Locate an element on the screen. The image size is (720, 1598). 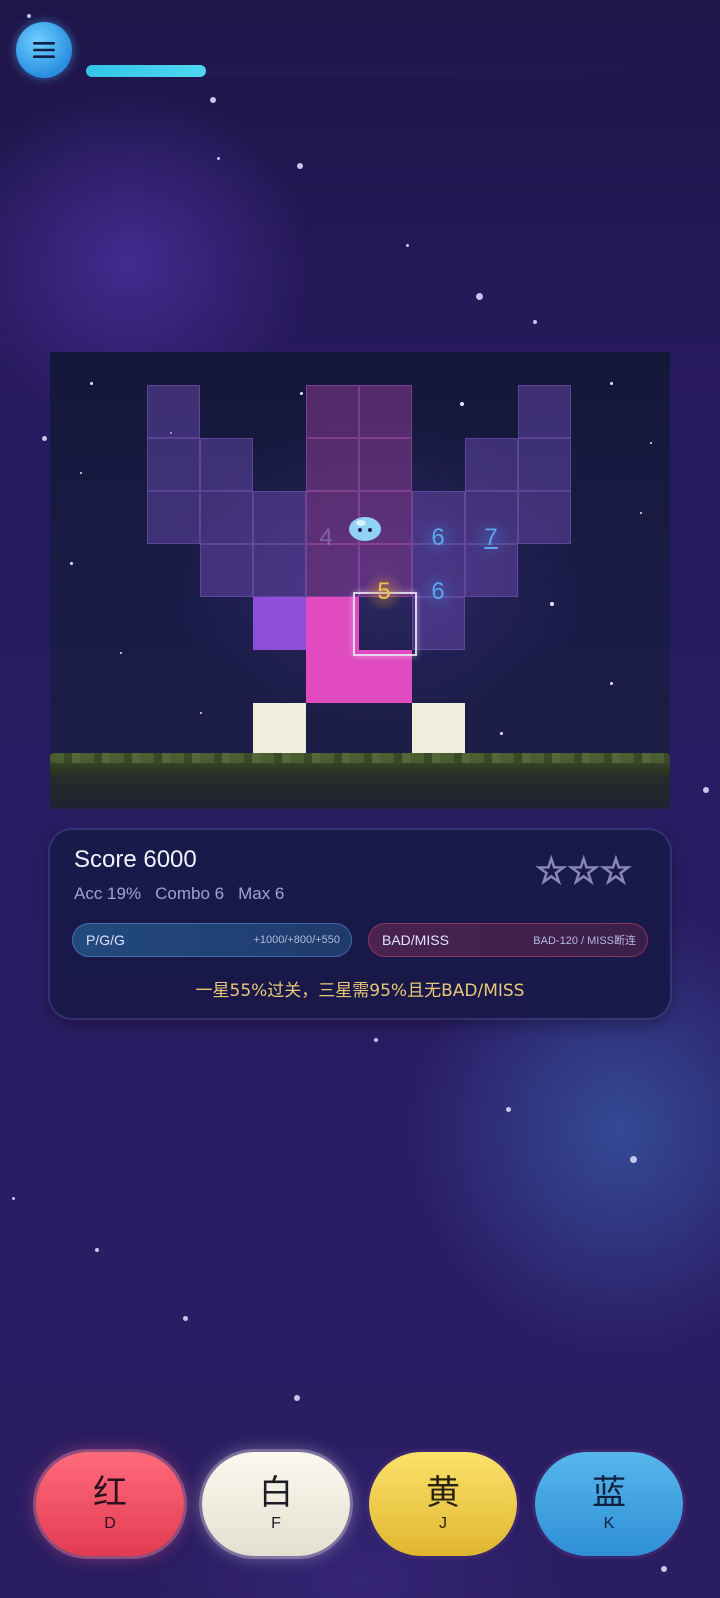
hamburger-menu-icon is located at coordinates (44, 50).